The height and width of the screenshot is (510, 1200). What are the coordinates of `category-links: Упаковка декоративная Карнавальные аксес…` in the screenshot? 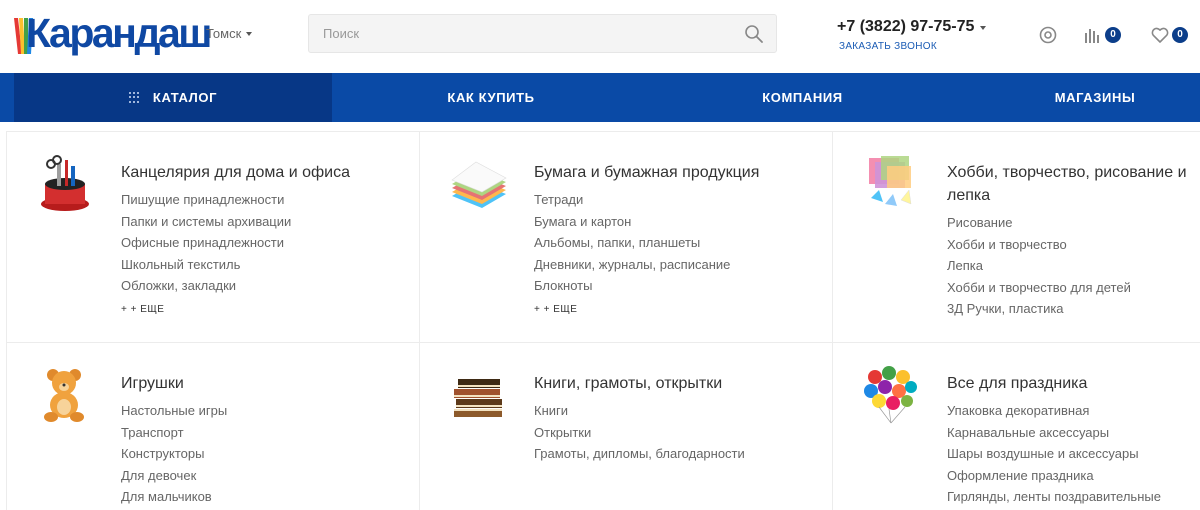 It's located at (1054, 454).